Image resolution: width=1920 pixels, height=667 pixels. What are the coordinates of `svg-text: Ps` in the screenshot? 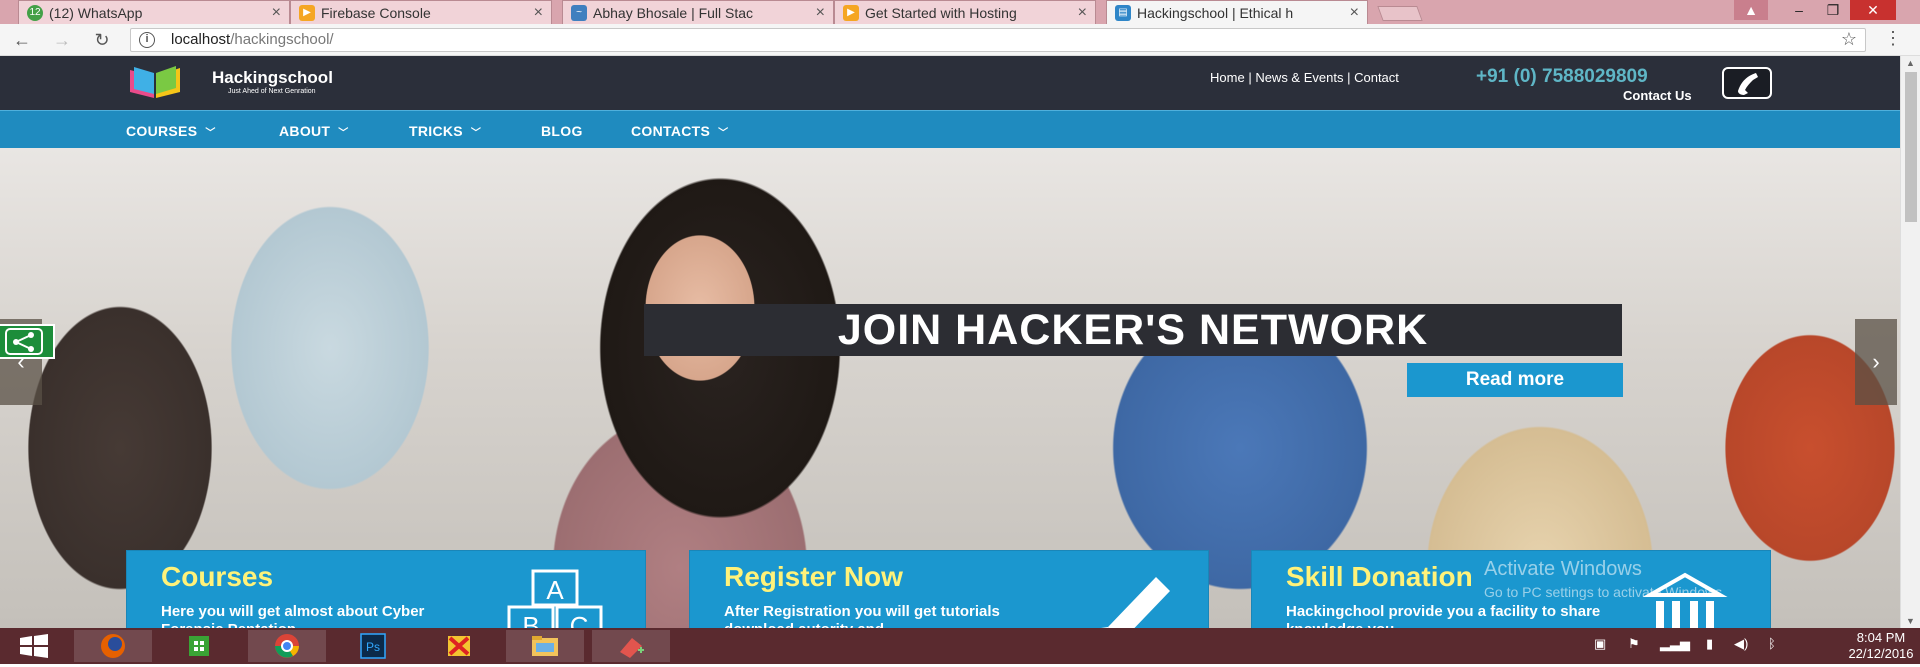 It's located at (373, 647).